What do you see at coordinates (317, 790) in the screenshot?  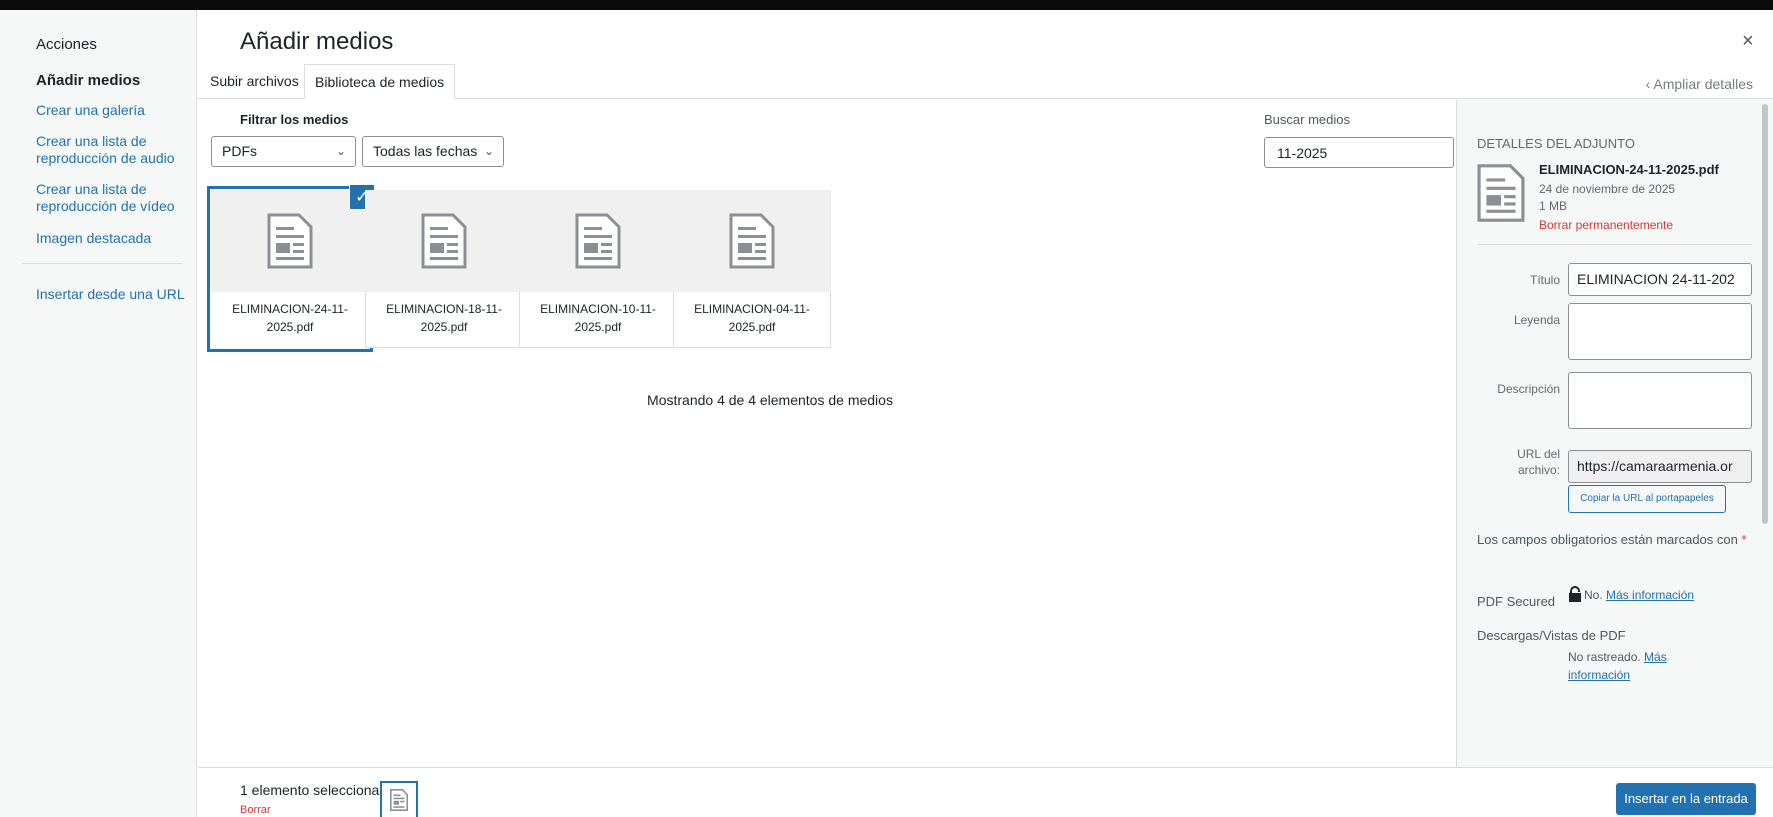 I see `selection-count: 1 elemento seleccionado` at bounding box center [317, 790].